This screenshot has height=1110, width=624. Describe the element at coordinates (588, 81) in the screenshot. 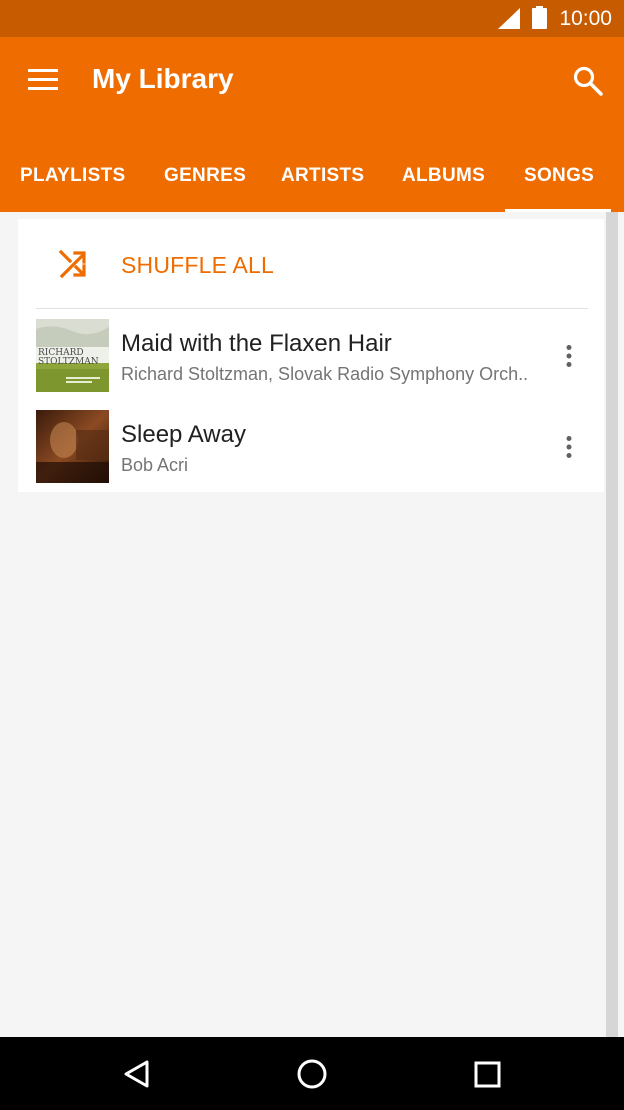

I see `search-icon` at that location.